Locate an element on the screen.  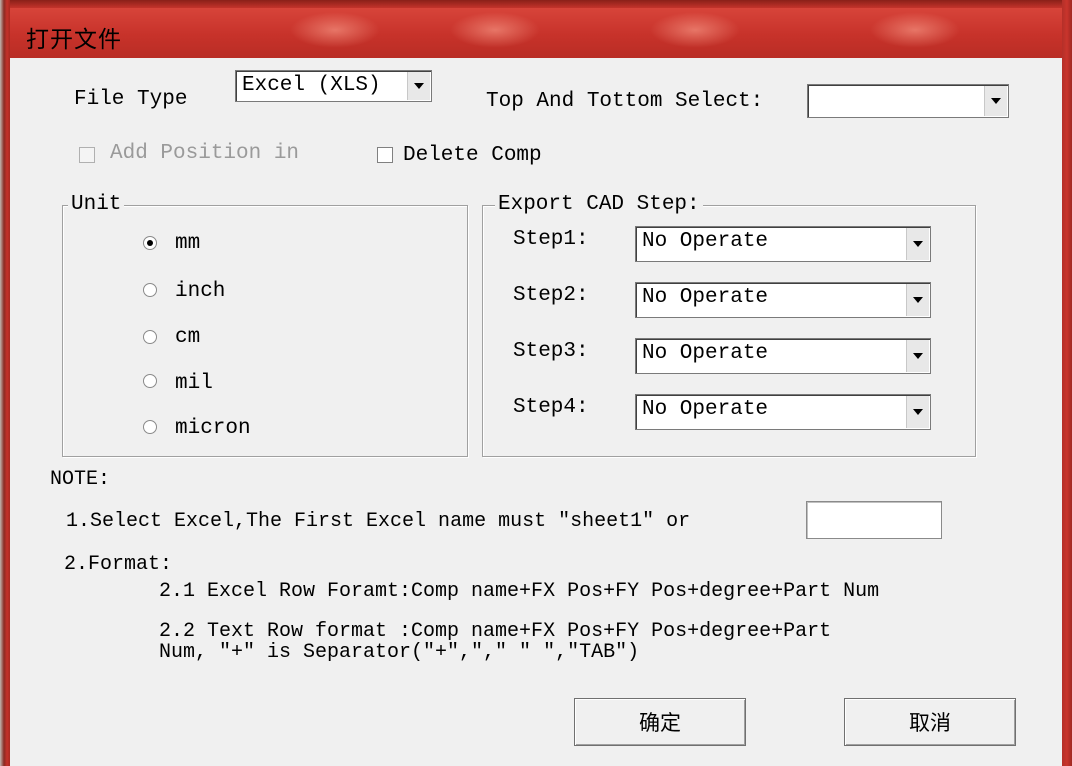
unit-radio-mm is located at coordinates (150, 243).